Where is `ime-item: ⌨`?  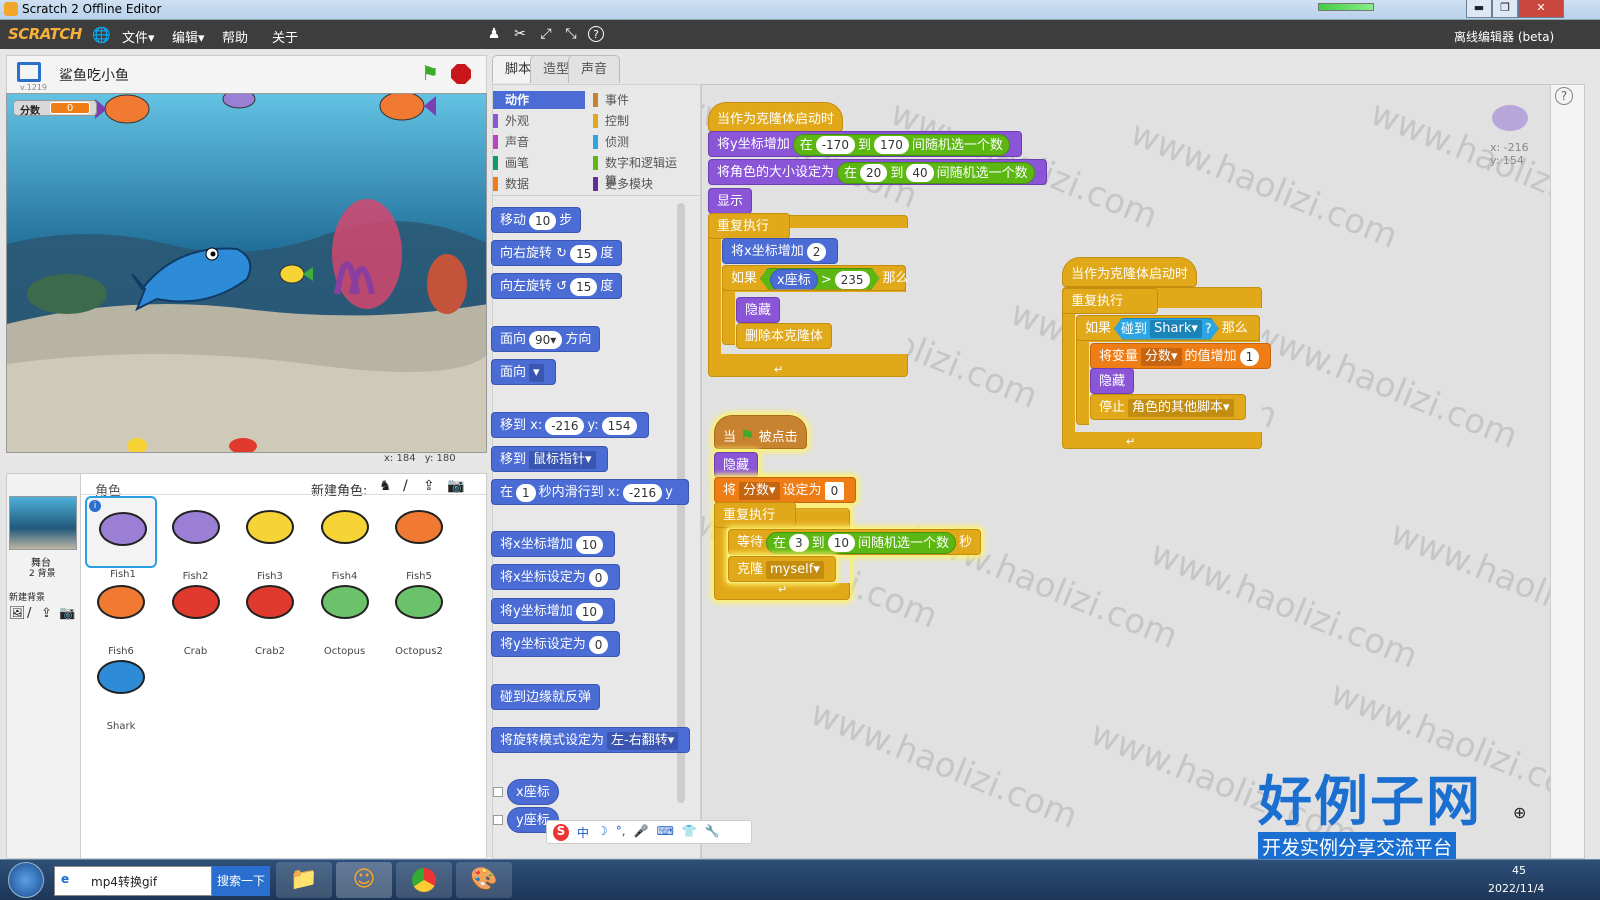
ime-item: ⌨ is located at coordinates (665, 832).